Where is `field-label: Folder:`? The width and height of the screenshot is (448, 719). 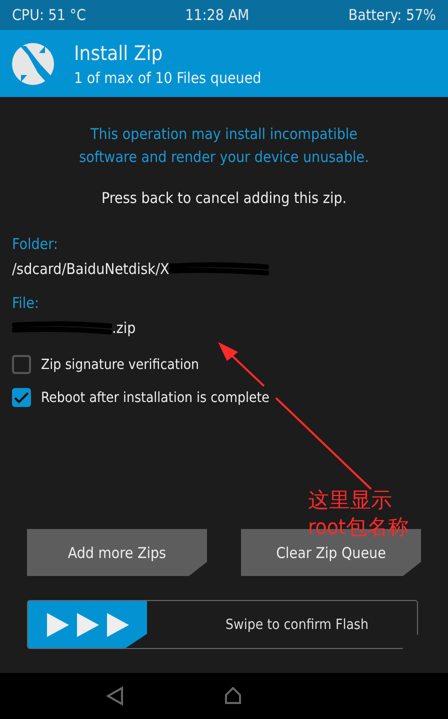
field-label: Folder: is located at coordinates (35, 244).